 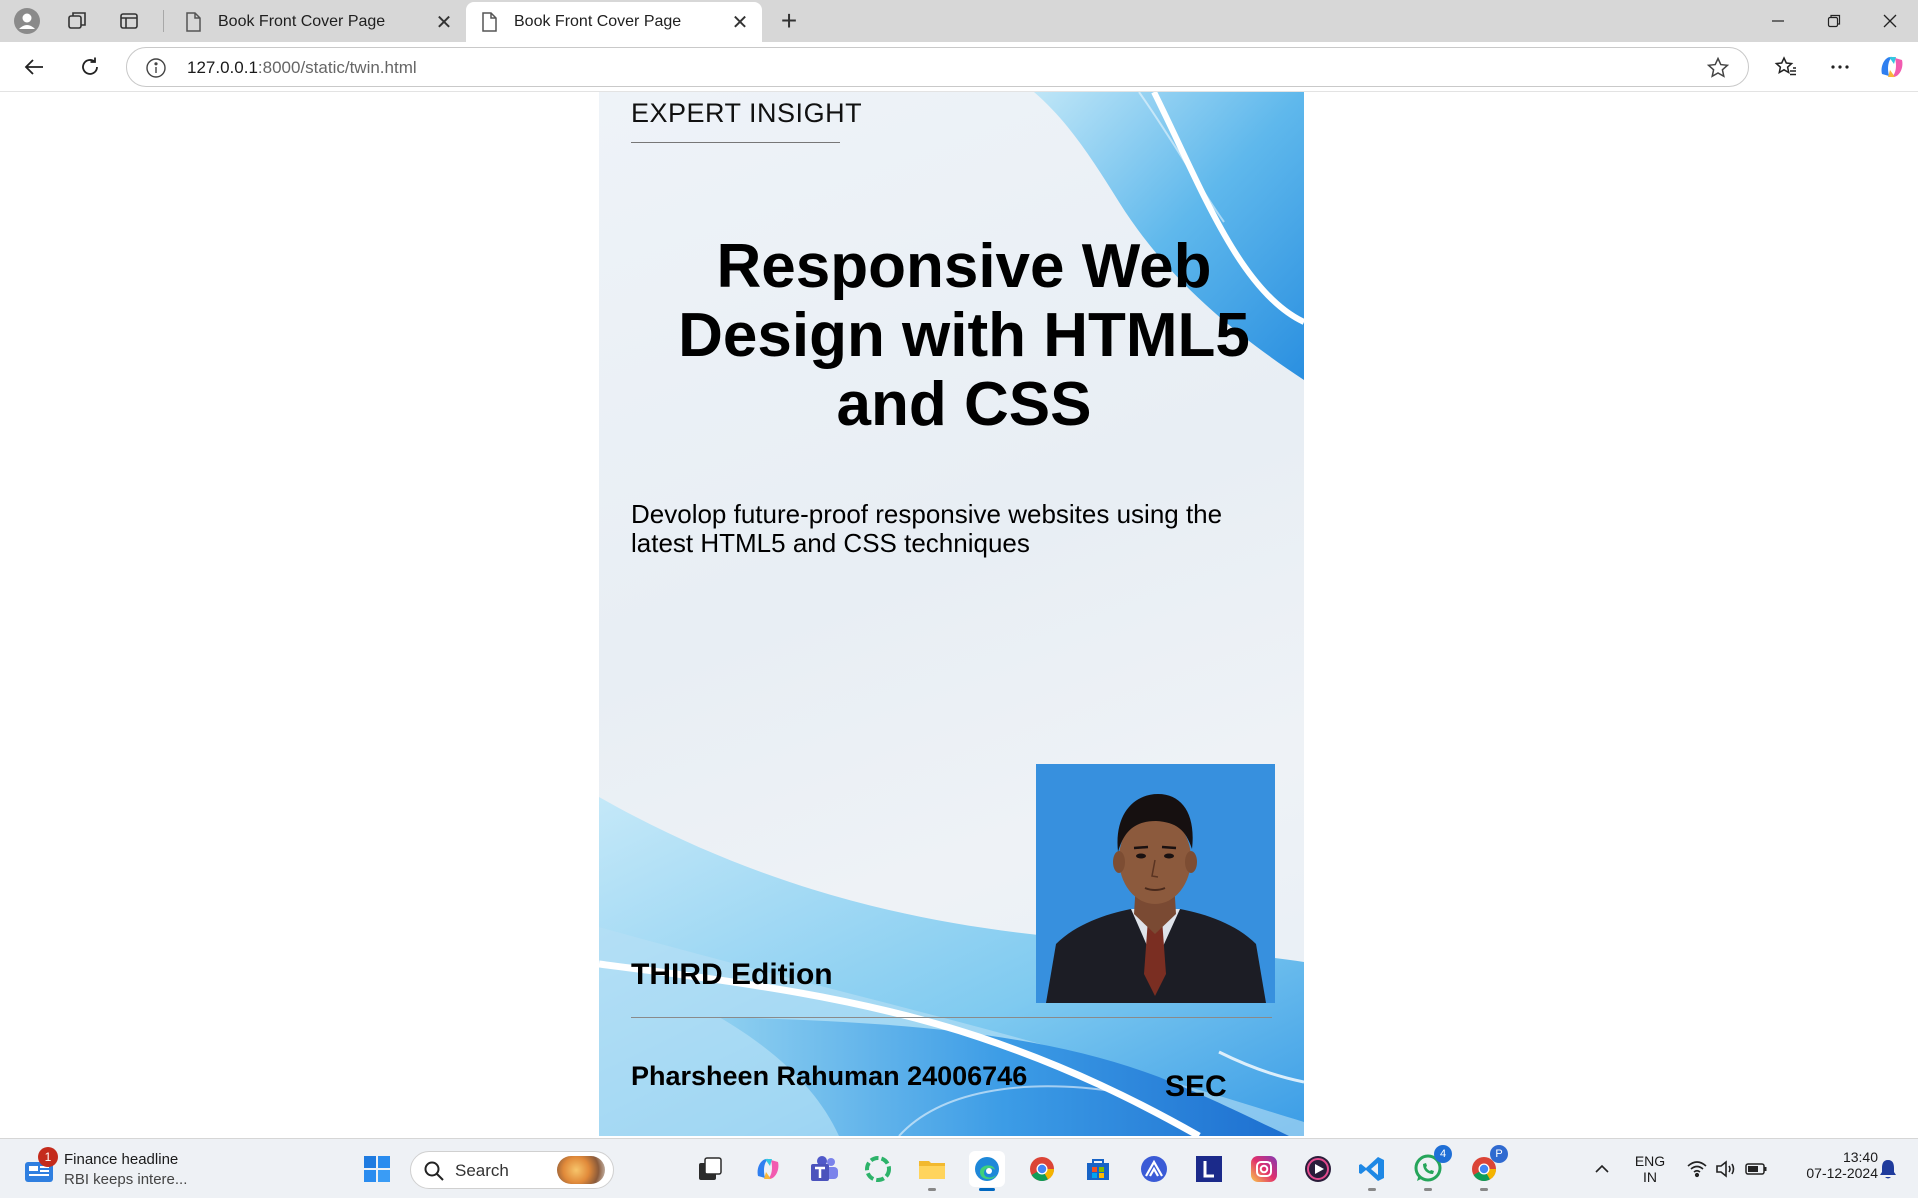 I want to click on url-text: 127.0.0.1:8000/static/twin.html, so click(x=302, y=68).